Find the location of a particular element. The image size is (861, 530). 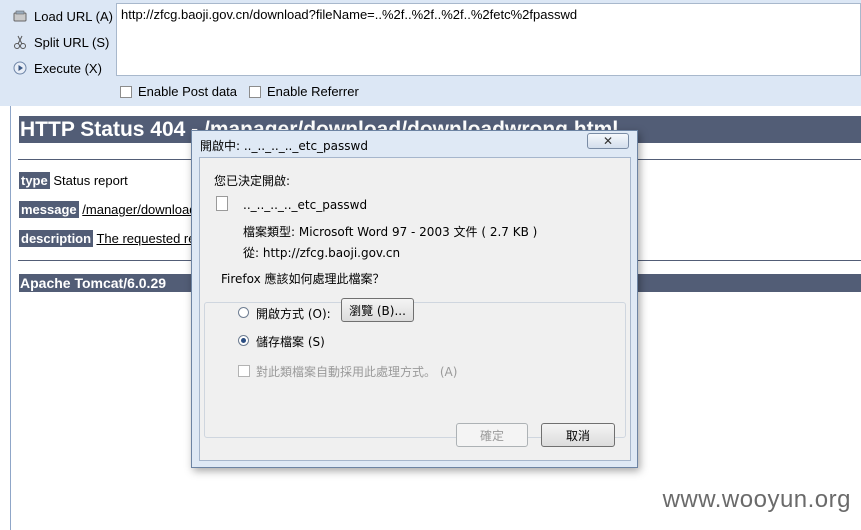

execute-button: Execute (X) is located at coordinates (57, 68).